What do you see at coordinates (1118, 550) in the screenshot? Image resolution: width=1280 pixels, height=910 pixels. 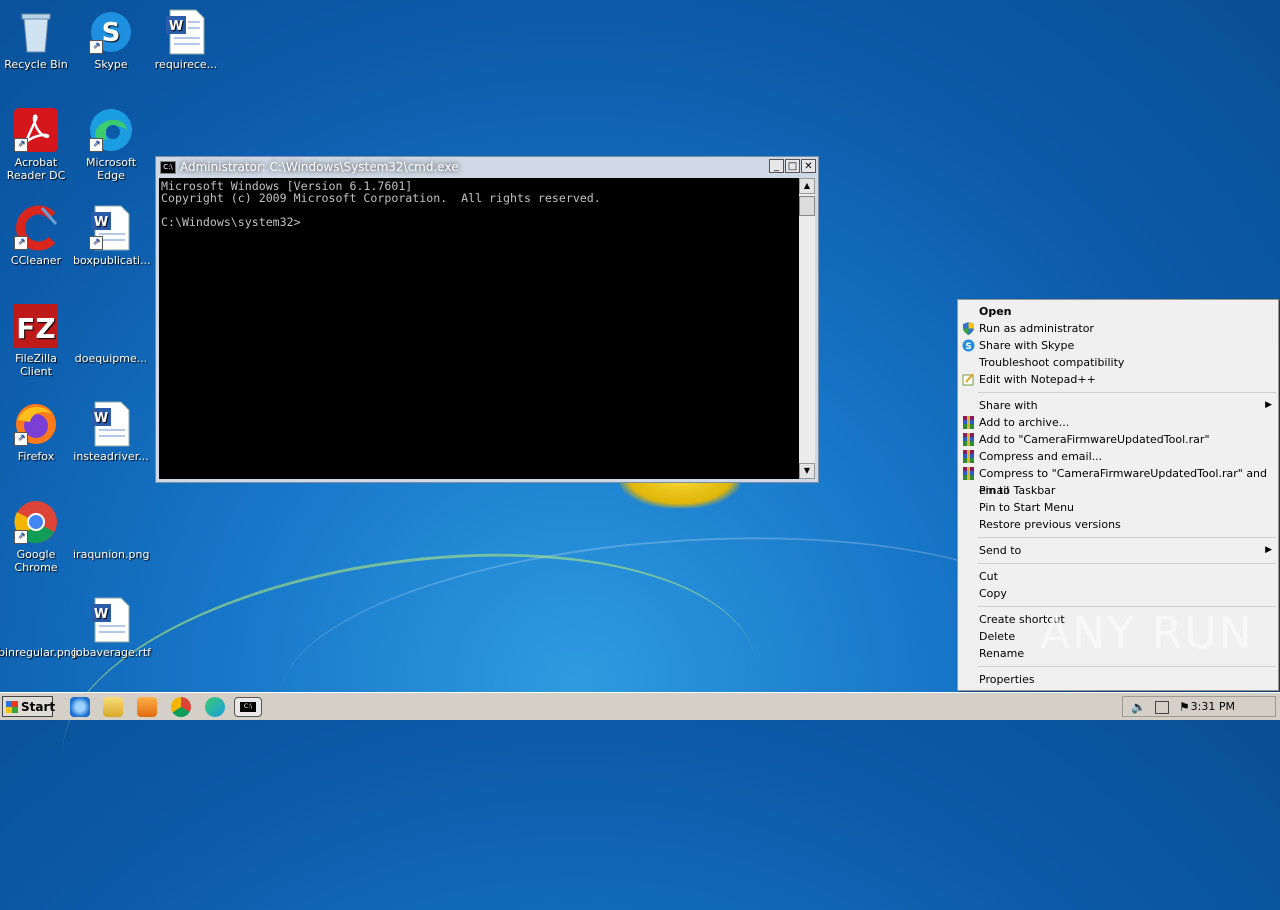 I see `menu-item-send-to: Send to ▶` at bounding box center [1118, 550].